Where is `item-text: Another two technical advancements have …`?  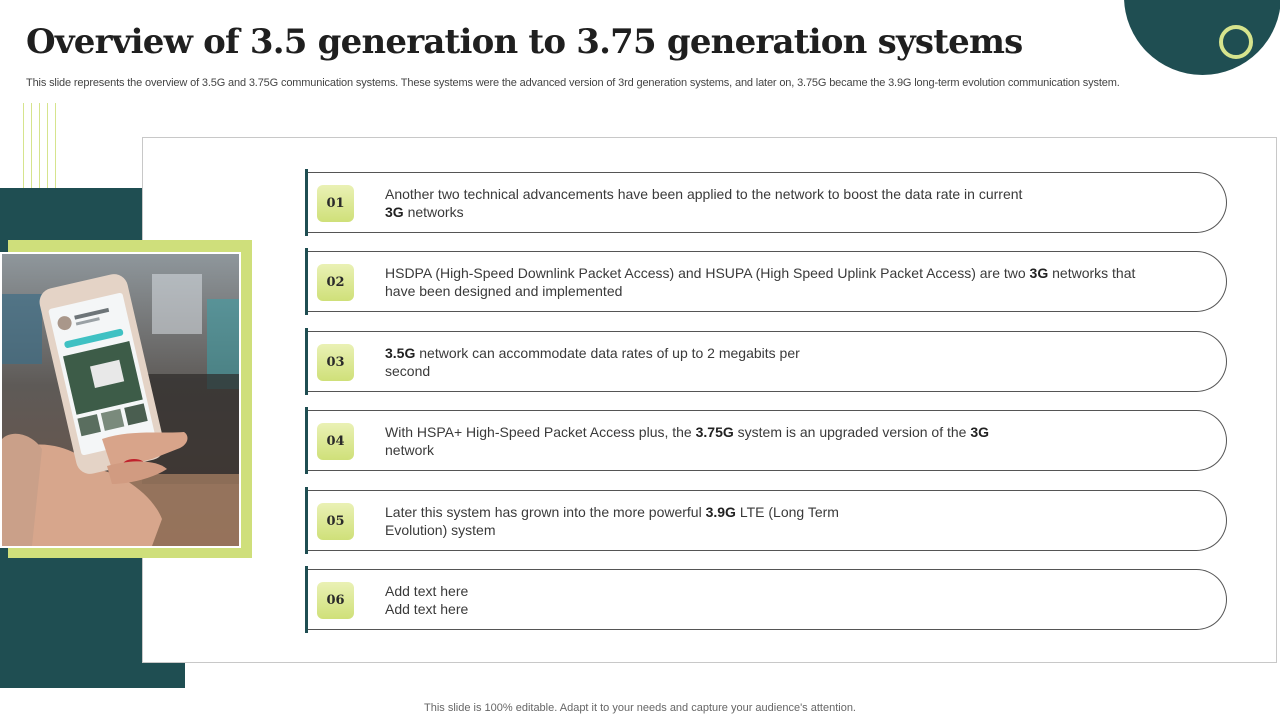
item-text: Another two technical advancements have … is located at coordinates (785, 203).